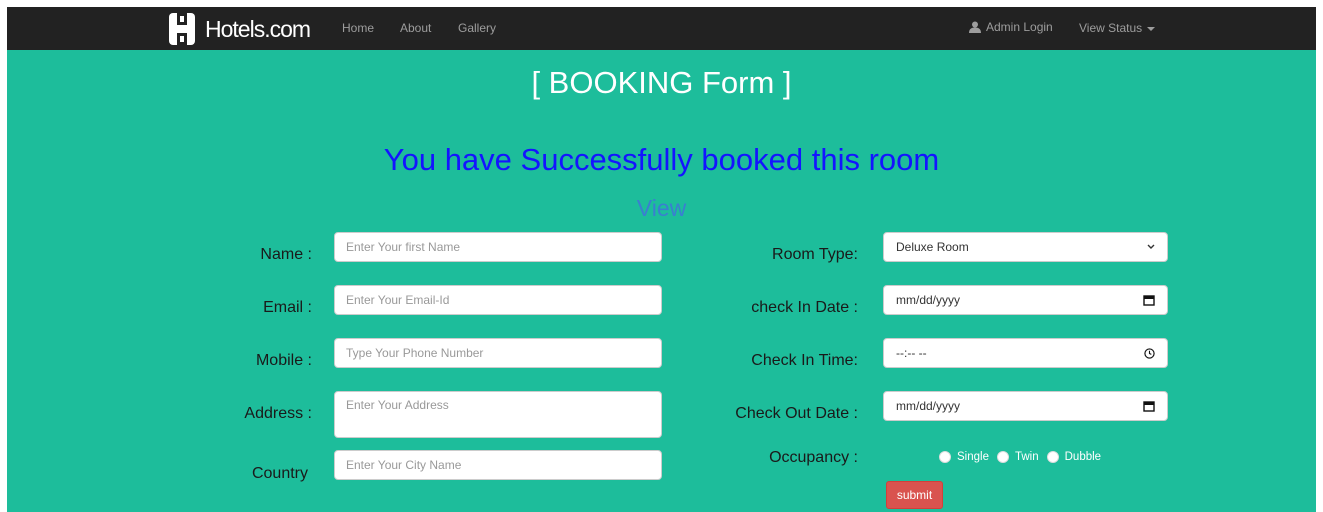 Image resolution: width=1323 pixels, height=512 pixels. What do you see at coordinates (278, 413) in the screenshot?
I see `address-label: Address :` at bounding box center [278, 413].